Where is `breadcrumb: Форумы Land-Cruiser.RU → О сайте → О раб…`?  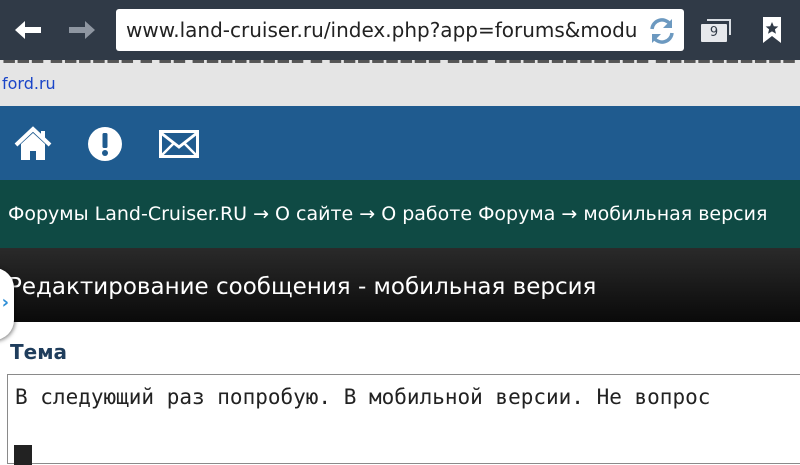
breadcrumb: Форумы Land-Cruiser.RU → О сайте → О раб… is located at coordinates (400, 214).